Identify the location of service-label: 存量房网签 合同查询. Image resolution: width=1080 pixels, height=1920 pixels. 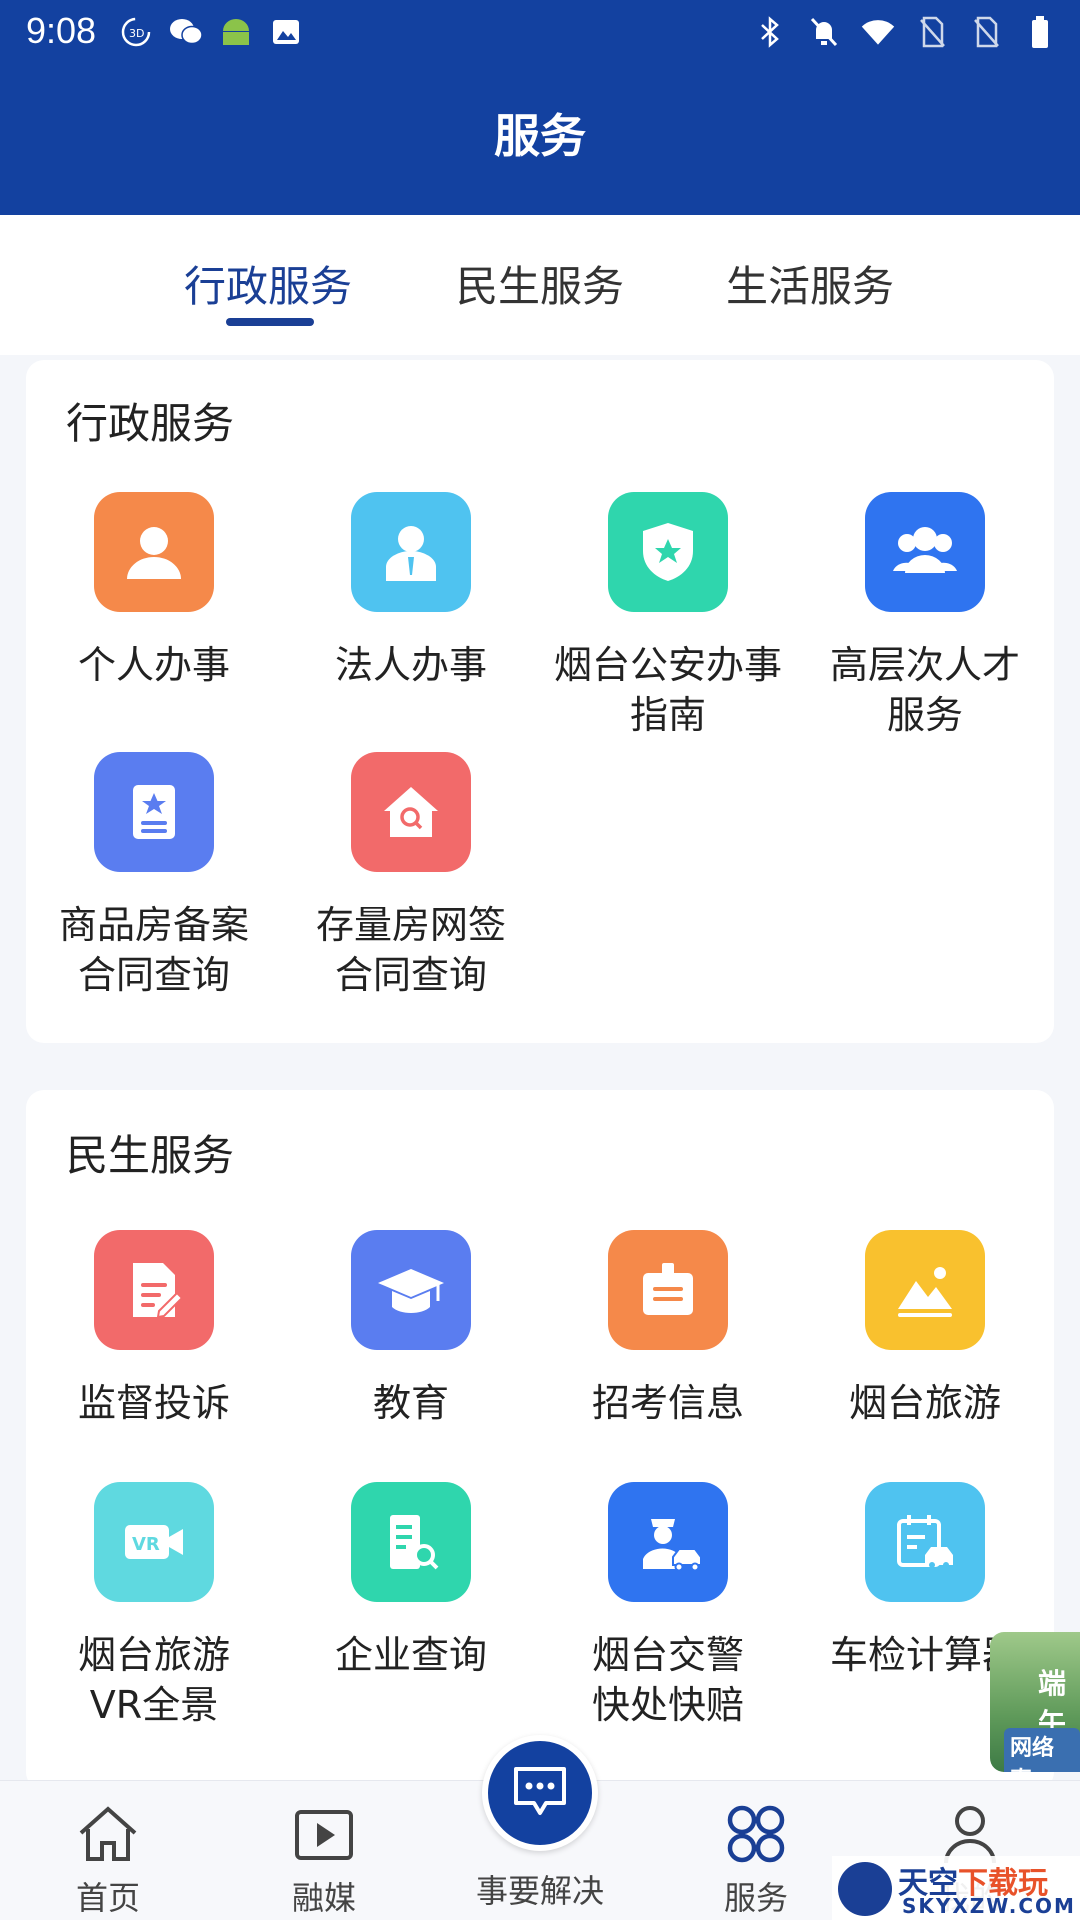
(410, 950).